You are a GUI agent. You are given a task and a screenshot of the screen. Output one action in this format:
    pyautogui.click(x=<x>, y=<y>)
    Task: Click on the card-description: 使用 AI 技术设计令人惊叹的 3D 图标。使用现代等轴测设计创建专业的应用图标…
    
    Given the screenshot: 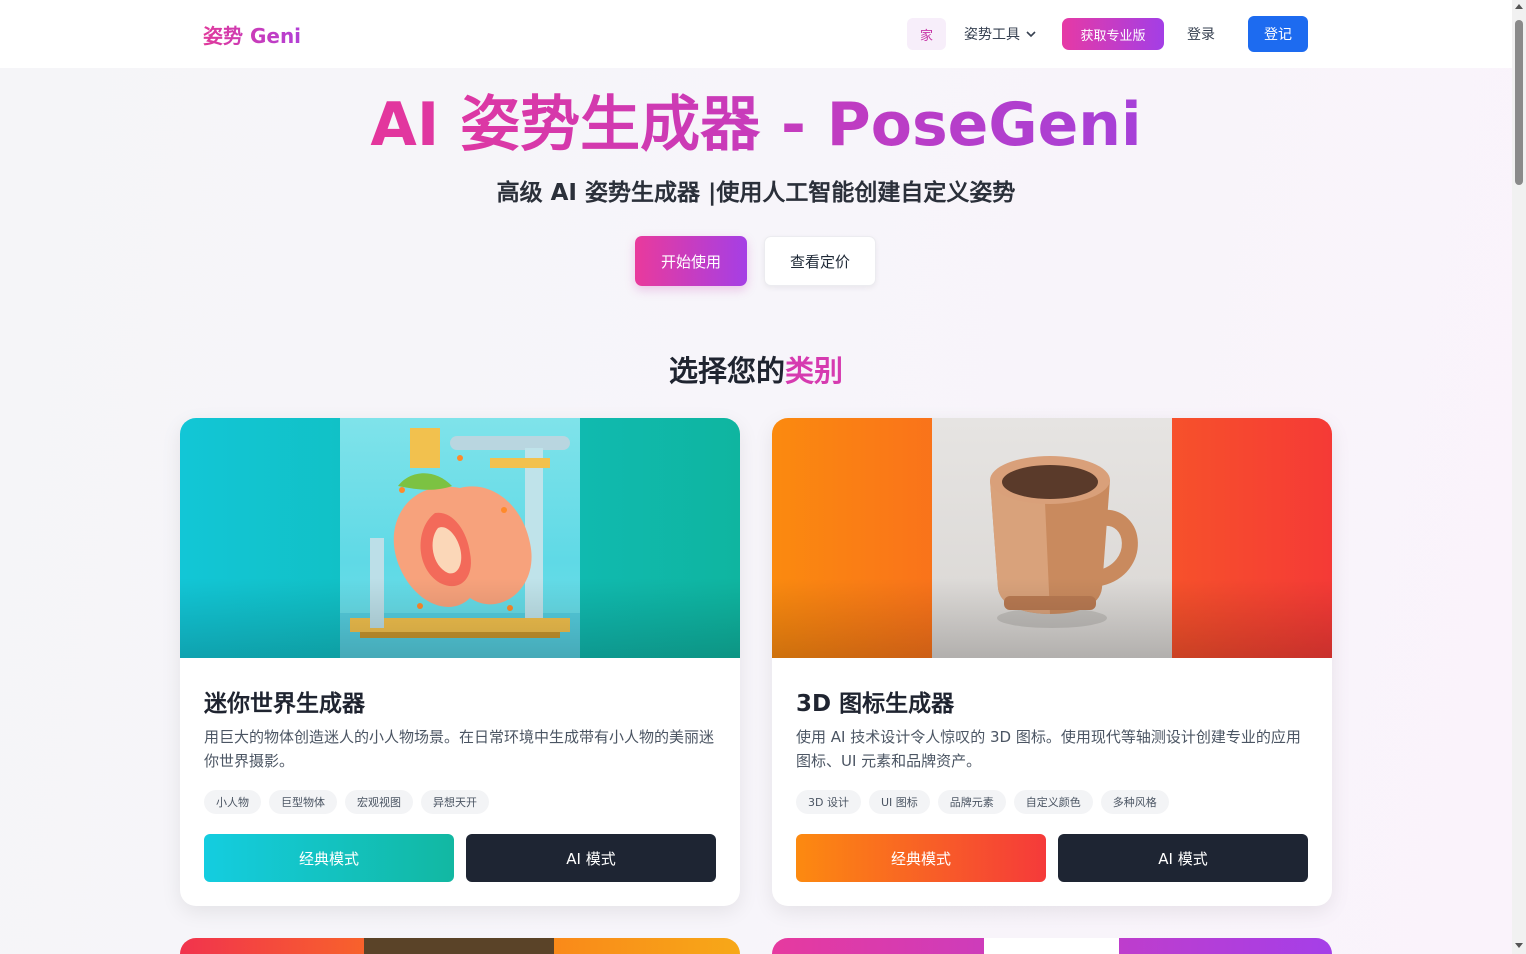 What is the action you would take?
    pyautogui.click(x=1048, y=749)
    